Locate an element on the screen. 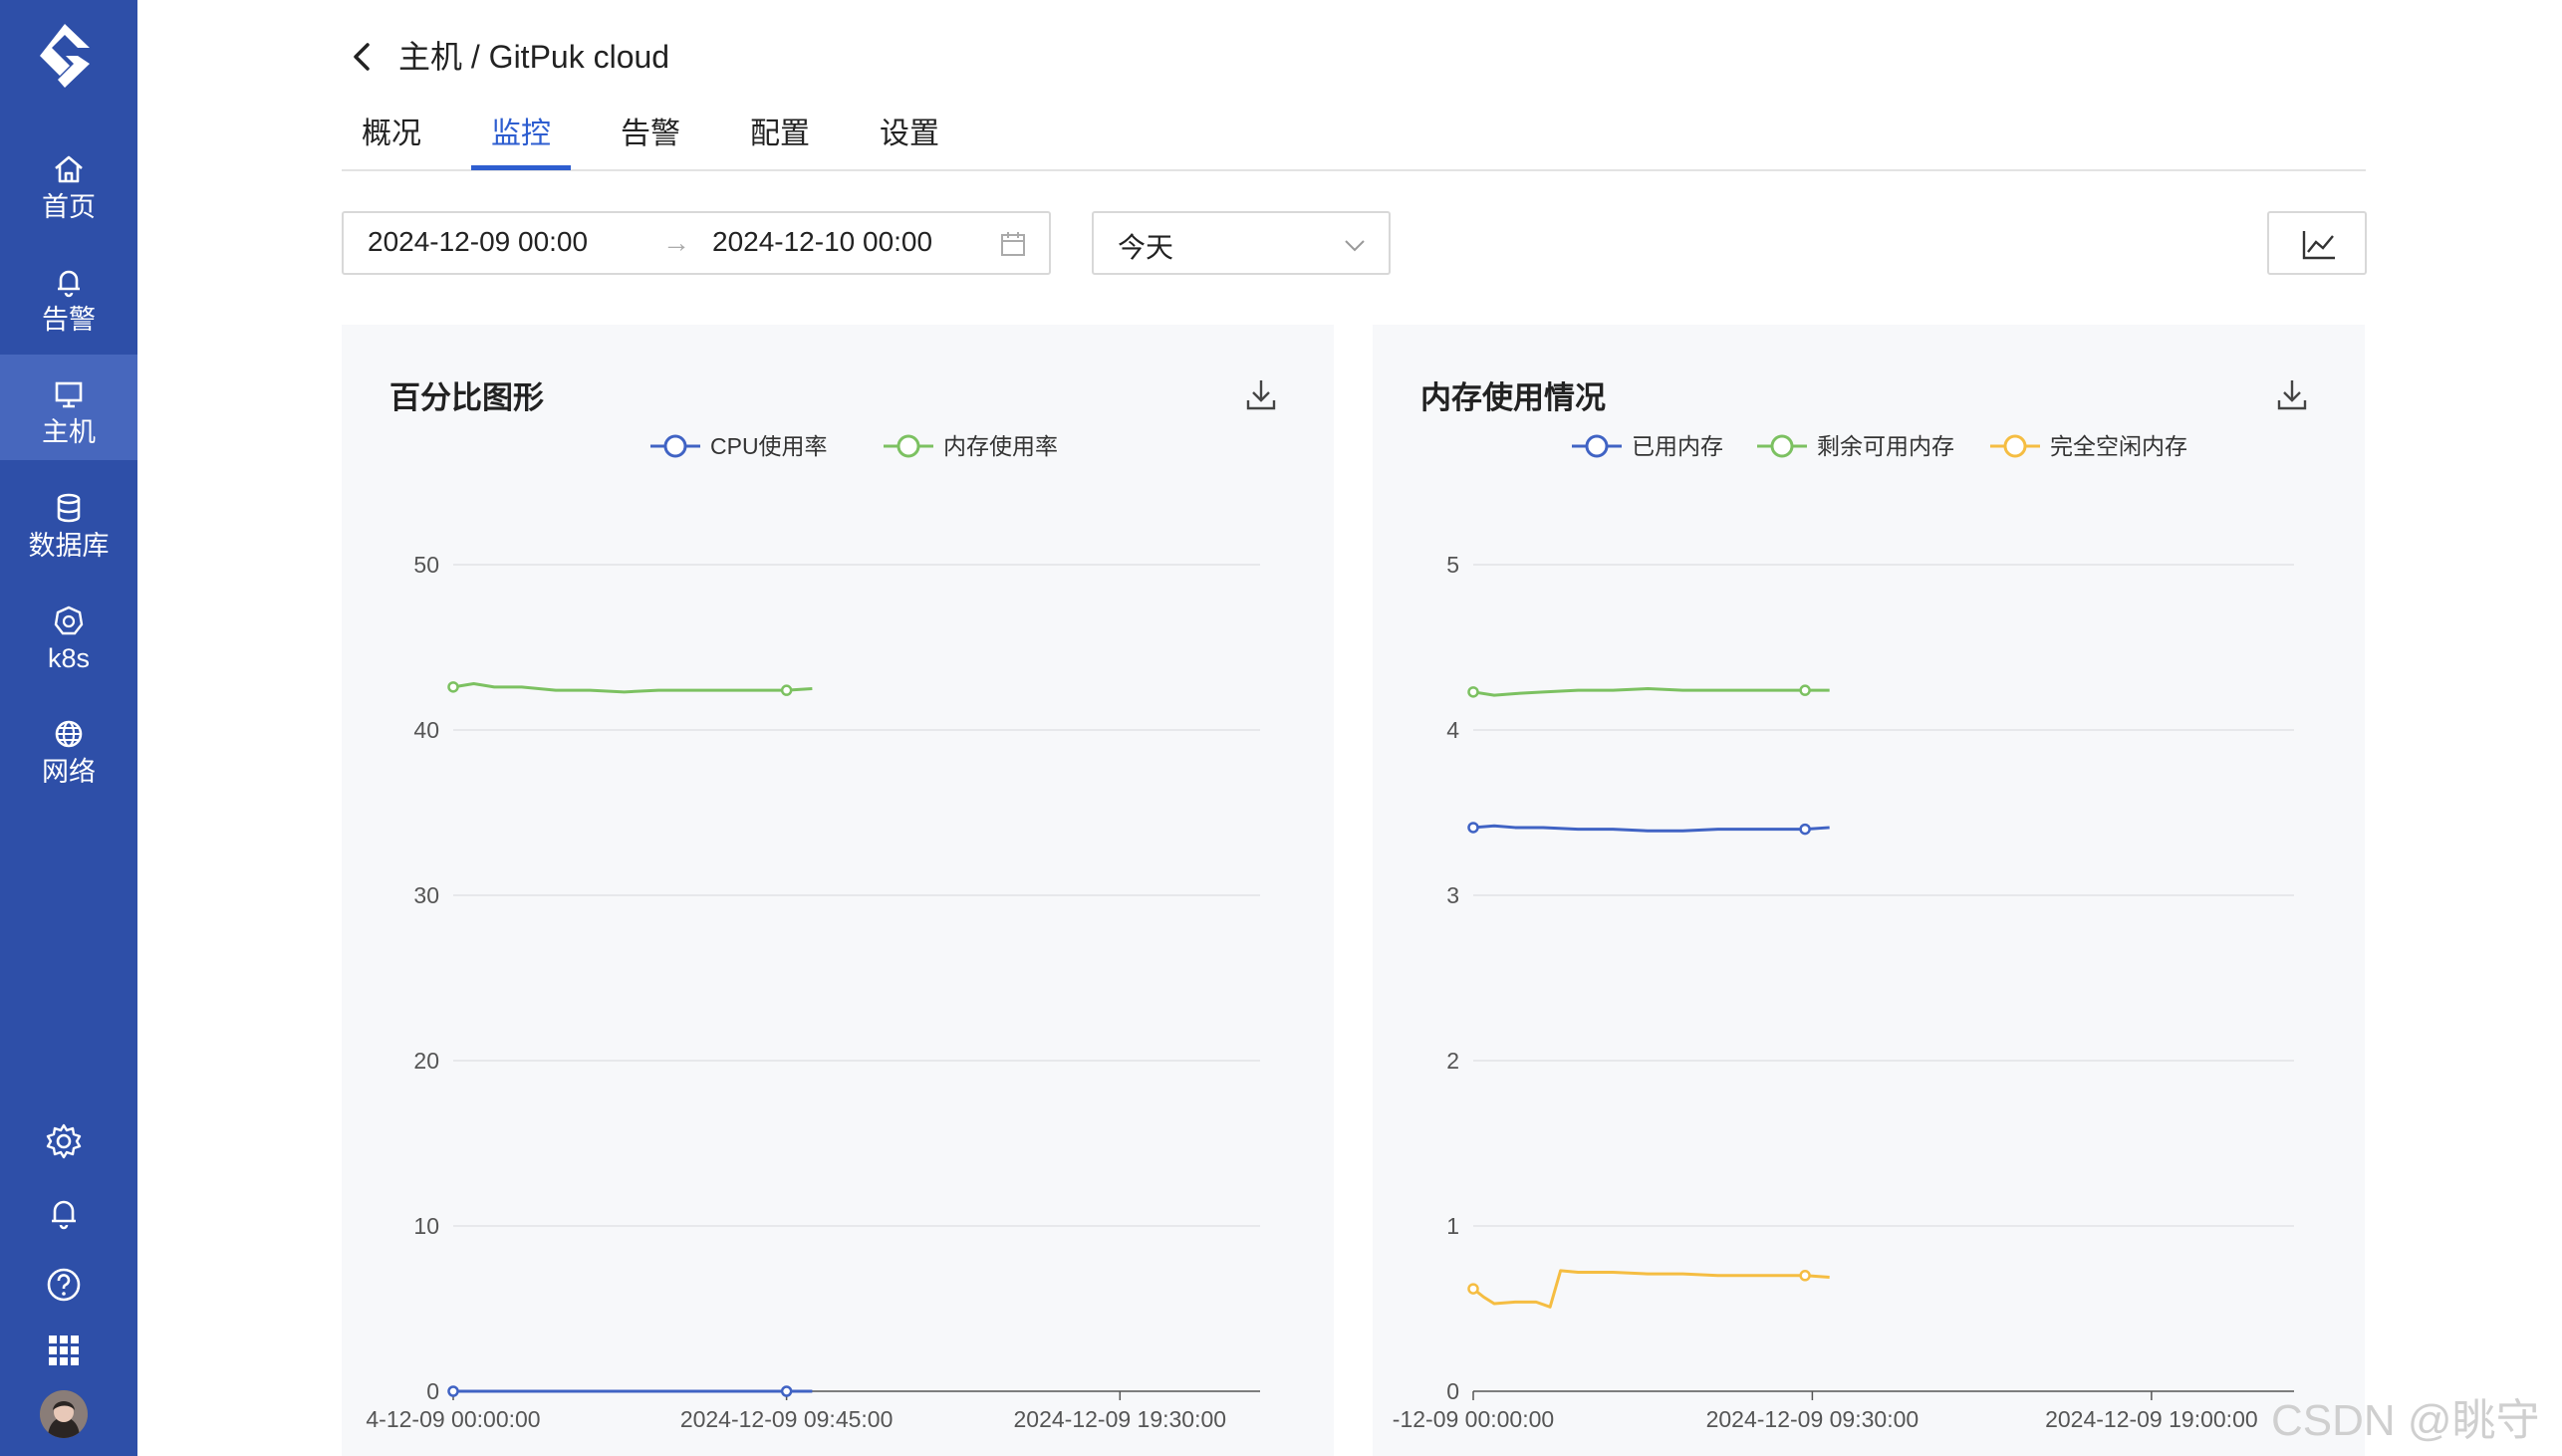  range-end-input: 2024-12-10 00:00 is located at coordinates (822, 242).